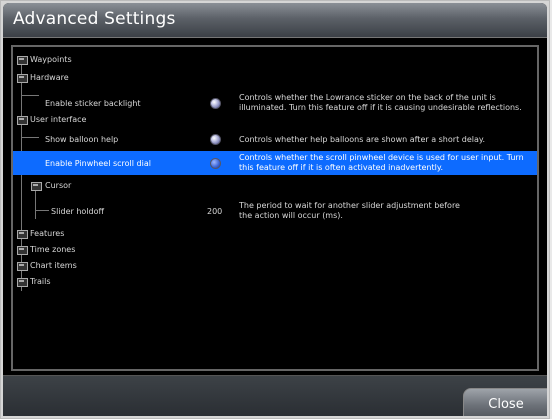  I want to click on pinwheel-scroll-toggle, so click(215, 163).